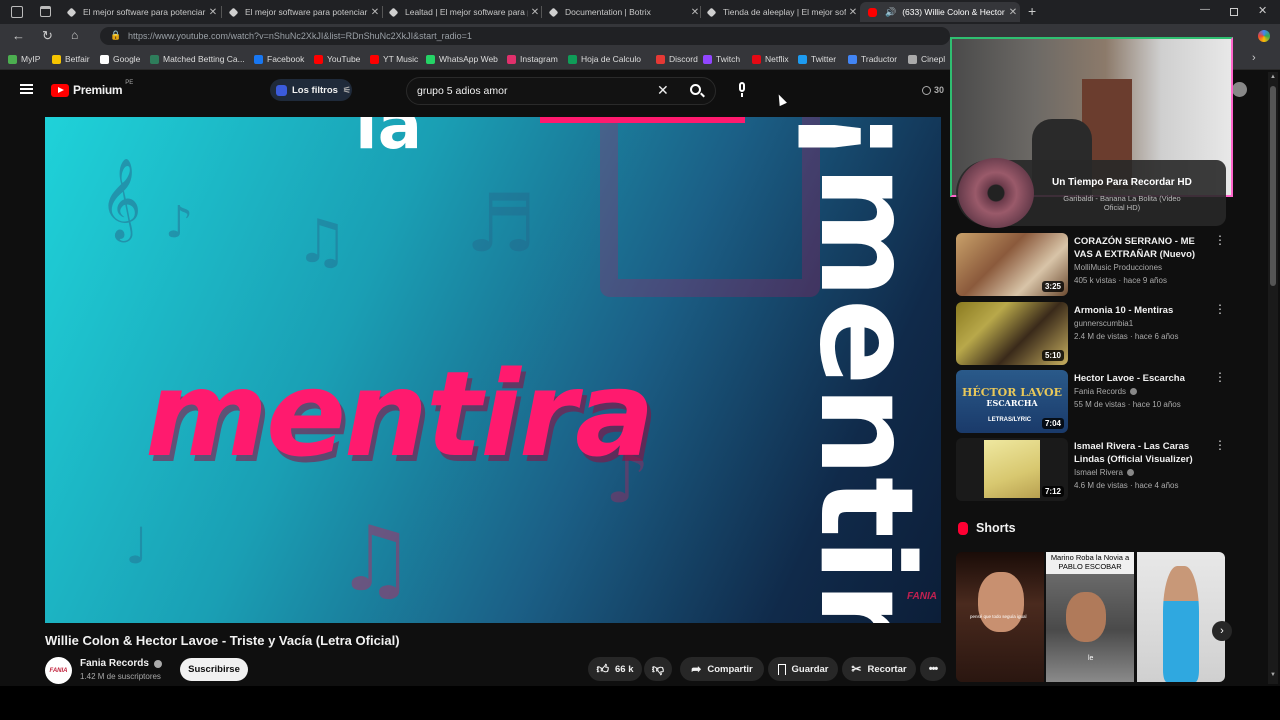 The width and height of the screenshot is (1280, 720). What do you see at coordinates (663, 90) in the screenshot?
I see `clear-search-icon: ✕` at bounding box center [663, 90].